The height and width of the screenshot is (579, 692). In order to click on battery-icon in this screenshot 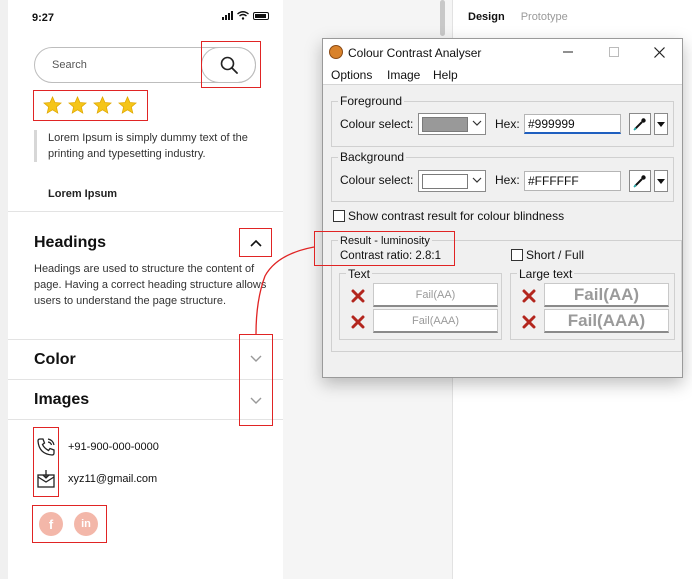, I will do `click(261, 15)`.